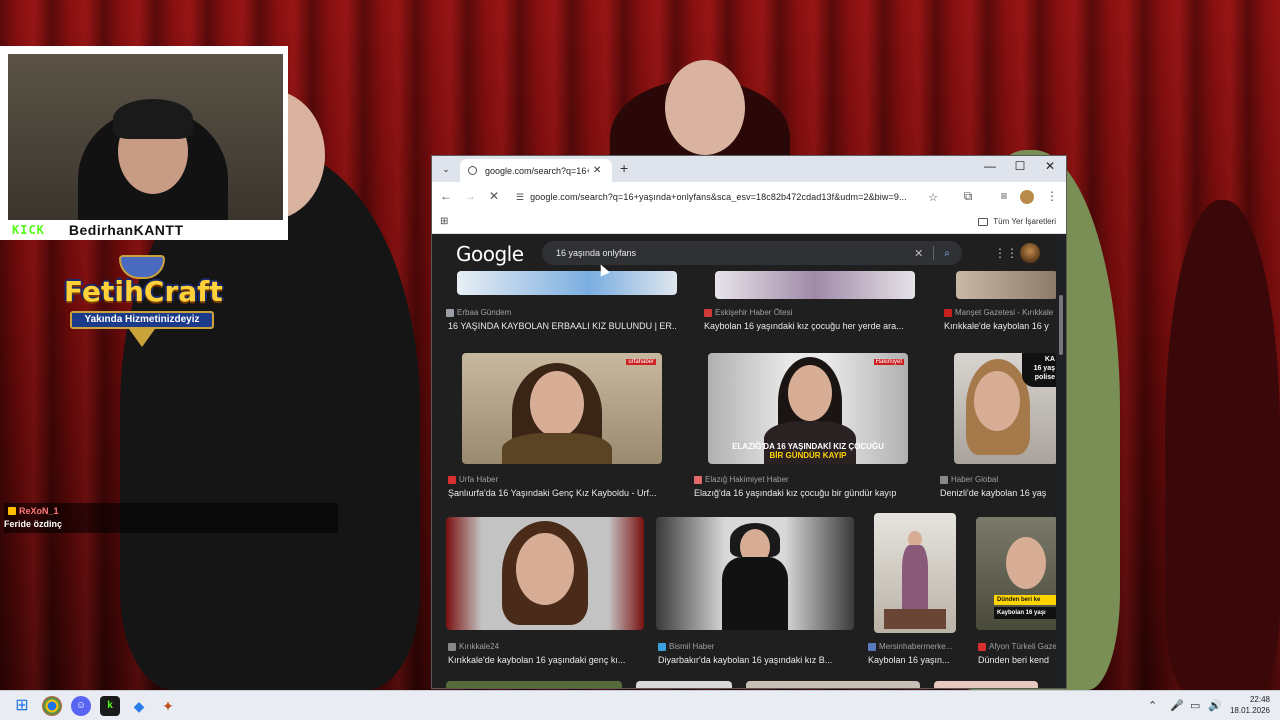  What do you see at coordinates (470, 196) in the screenshot?
I see `forward-icon: →` at bounding box center [470, 196].